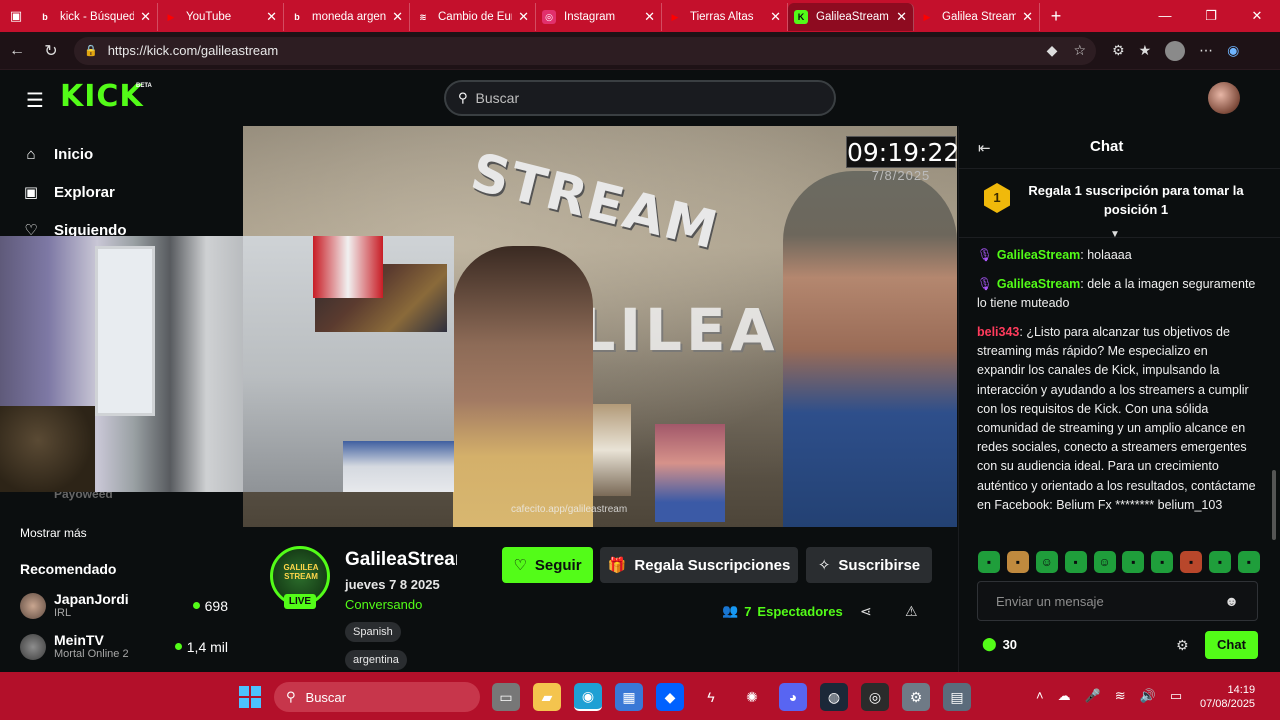  What do you see at coordinates (373, 632) in the screenshot?
I see `stream-tag: Spanish` at bounding box center [373, 632].